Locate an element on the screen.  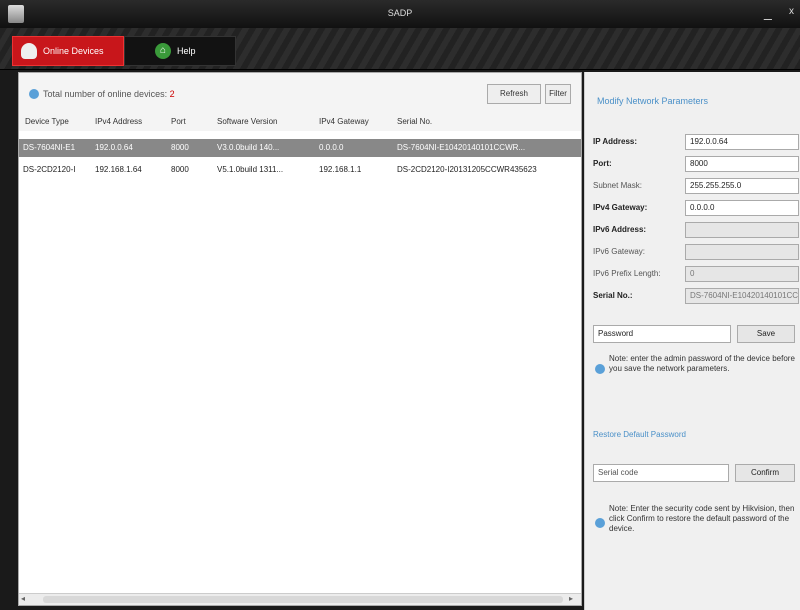
save-button: Save is located at coordinates (766, 334).